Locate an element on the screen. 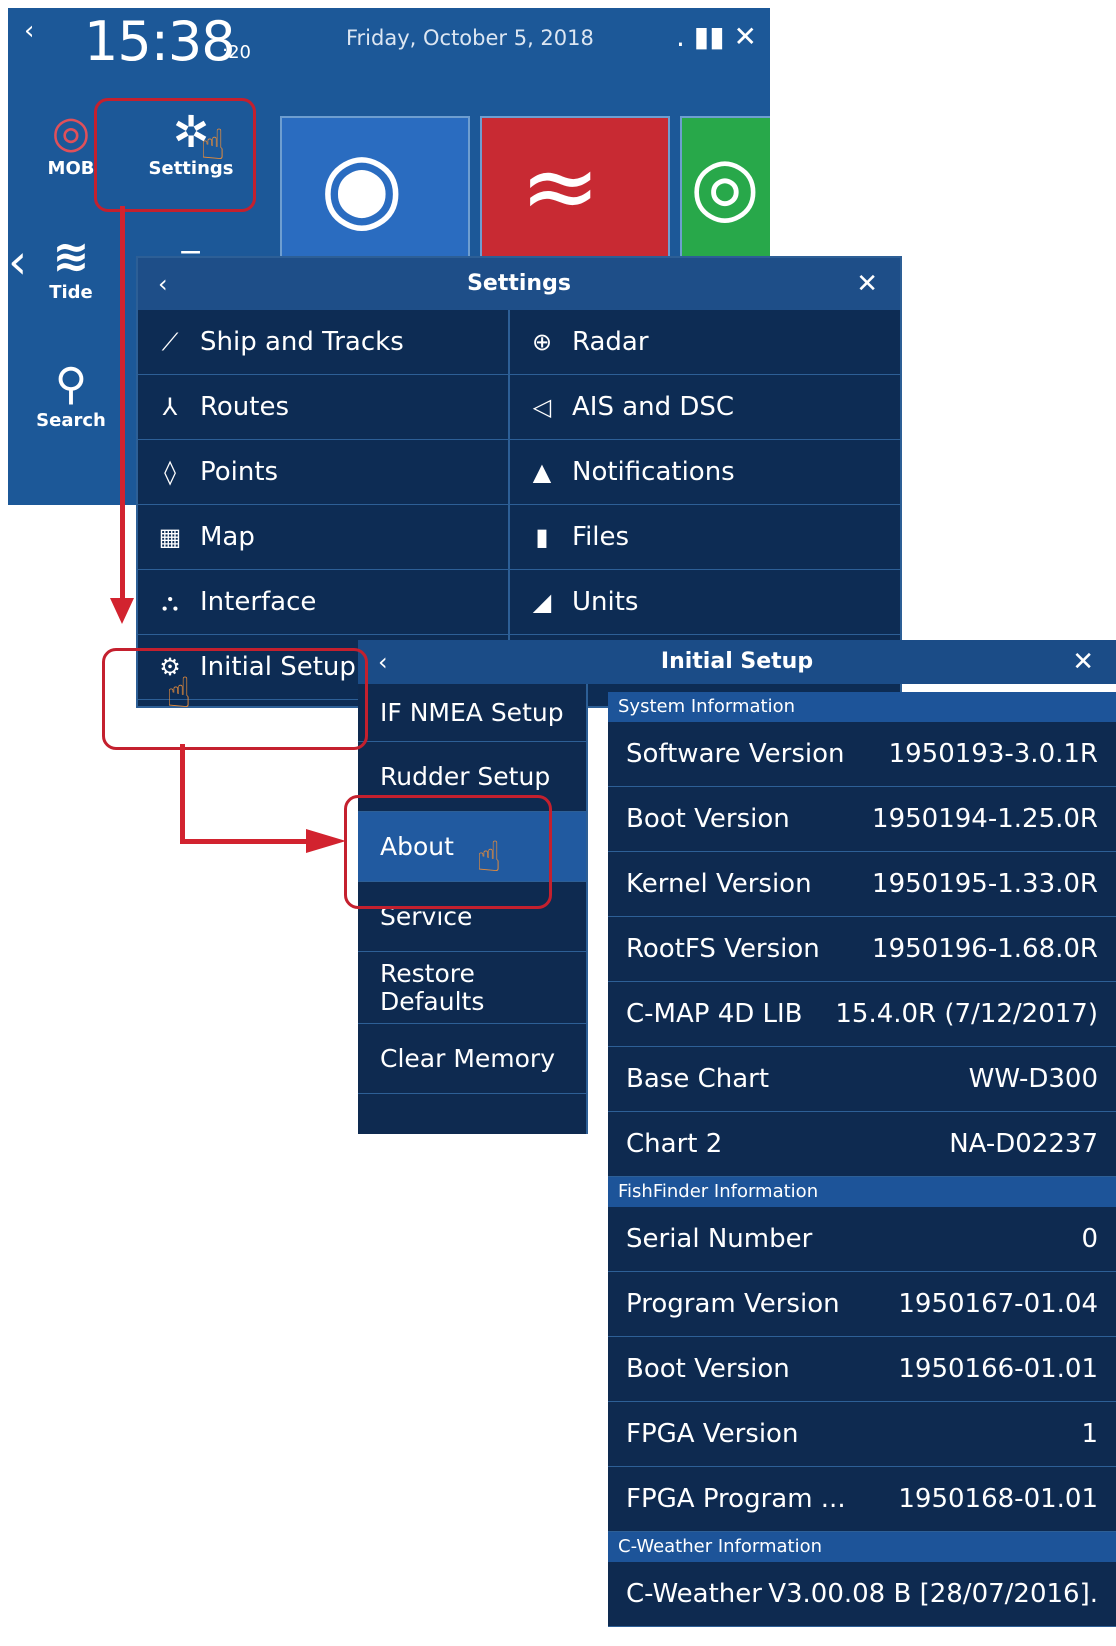 The width and height of the screenshot is (1116, 1646). initial-setup-header: ‹ Initial Setup ✕ is located at coordinates (737, 662).